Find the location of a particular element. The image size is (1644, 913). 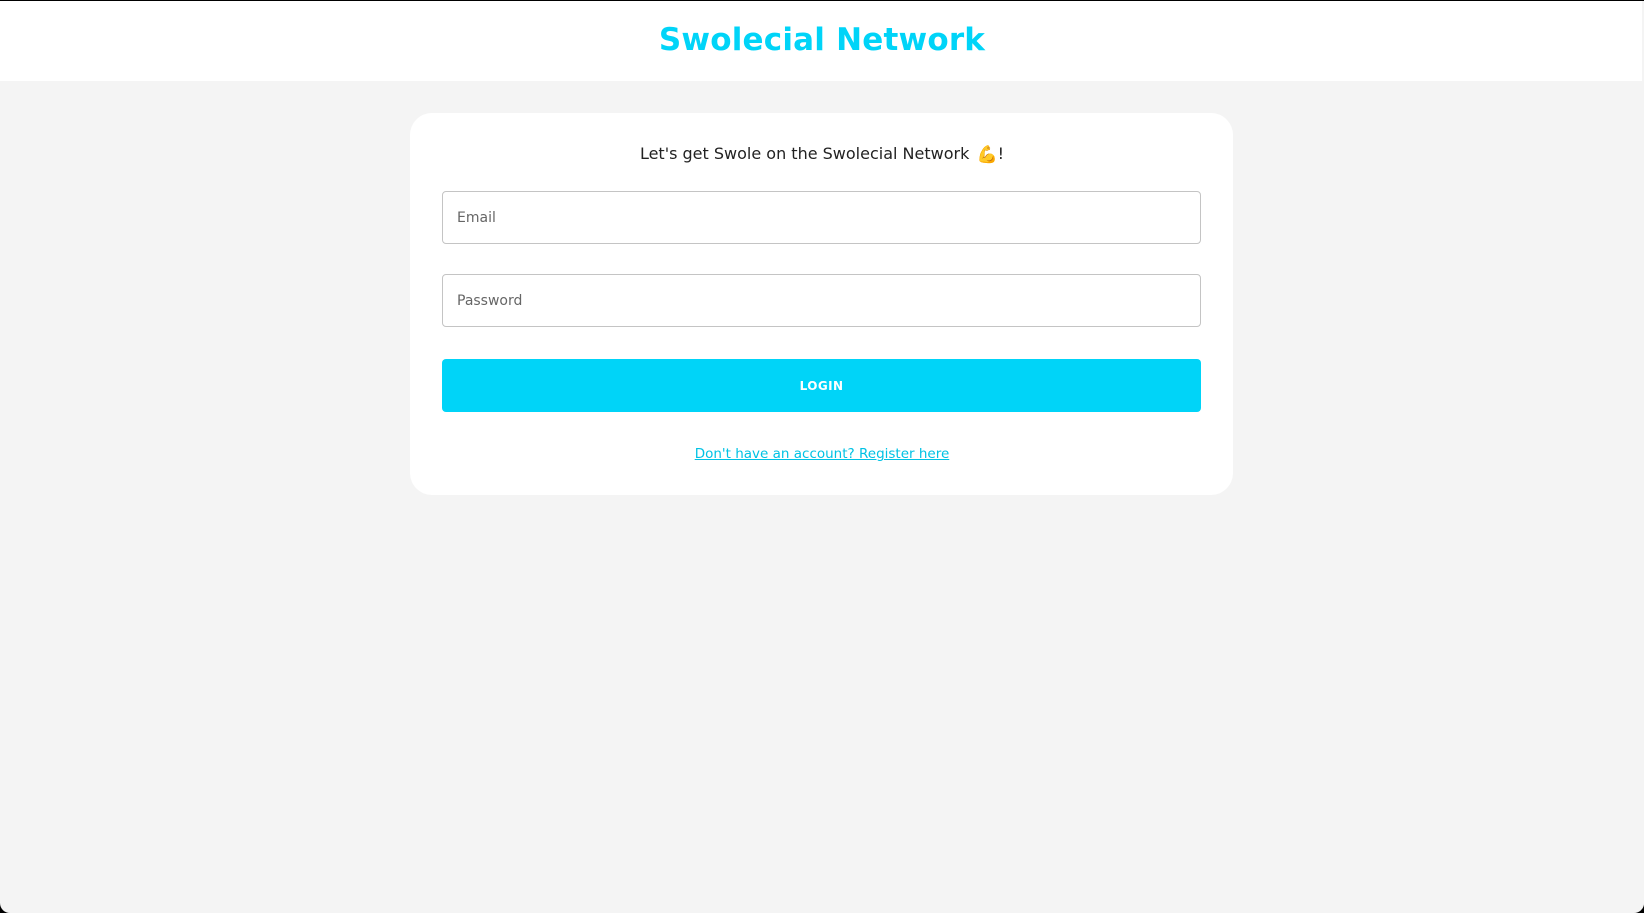

password-field is located at coordinates (821, 300).